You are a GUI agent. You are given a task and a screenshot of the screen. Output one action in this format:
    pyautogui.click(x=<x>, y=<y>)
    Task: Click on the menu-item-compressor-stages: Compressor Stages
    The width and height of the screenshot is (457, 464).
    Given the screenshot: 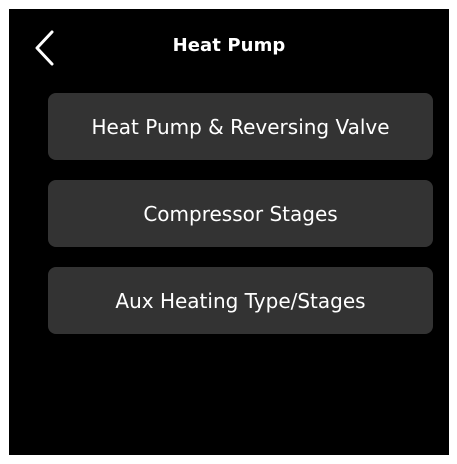 What is the action you would take?
    pyautogui.click(x=240, y=213)
    